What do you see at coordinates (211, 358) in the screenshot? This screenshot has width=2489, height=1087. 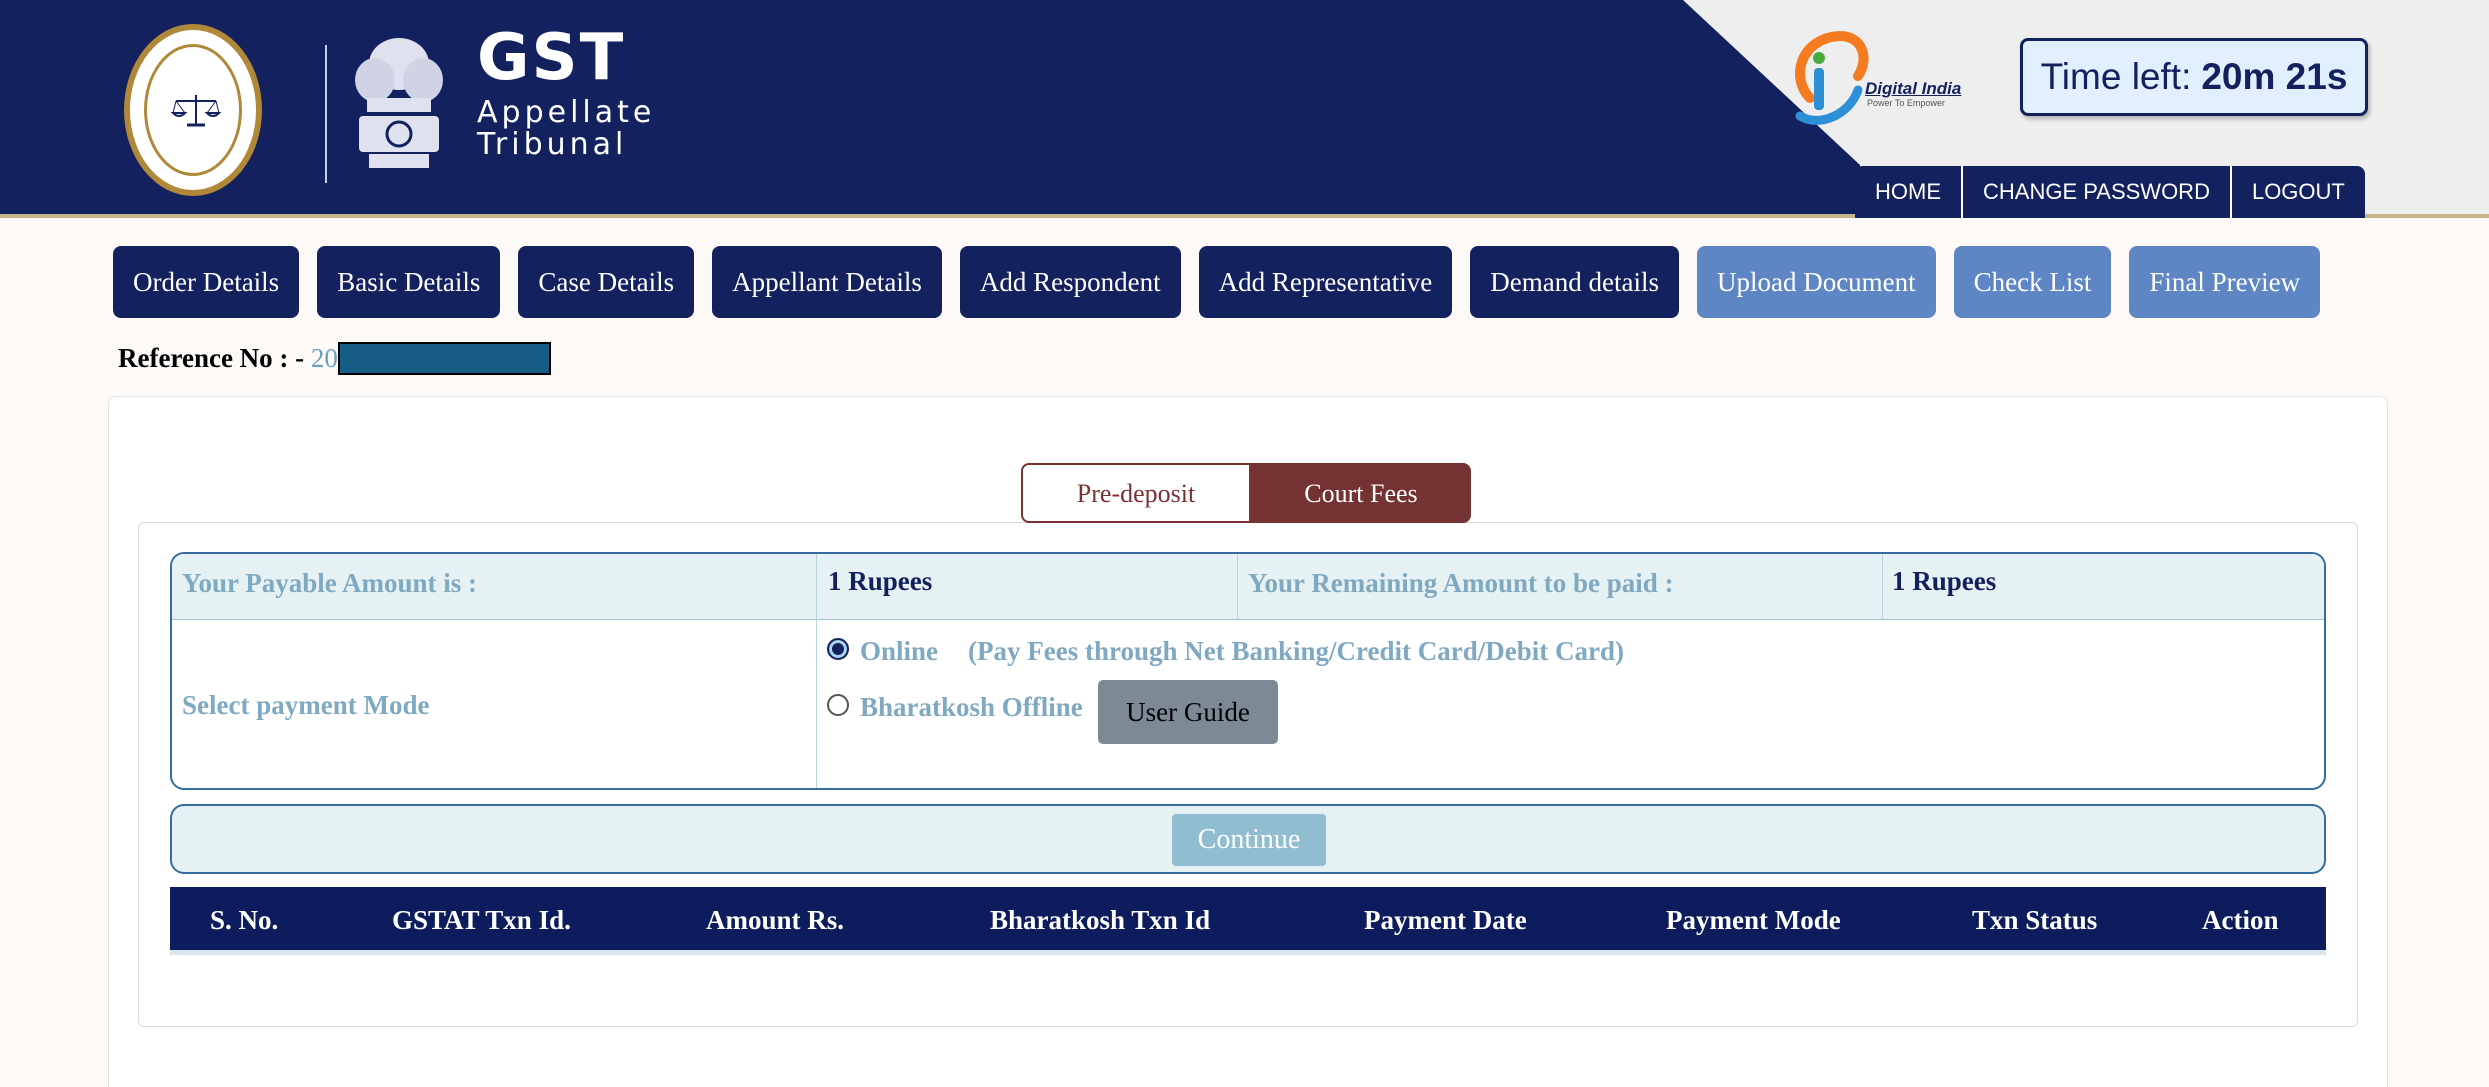 I see `reference-label: Reference No : -` at bounding box center [211, 358].